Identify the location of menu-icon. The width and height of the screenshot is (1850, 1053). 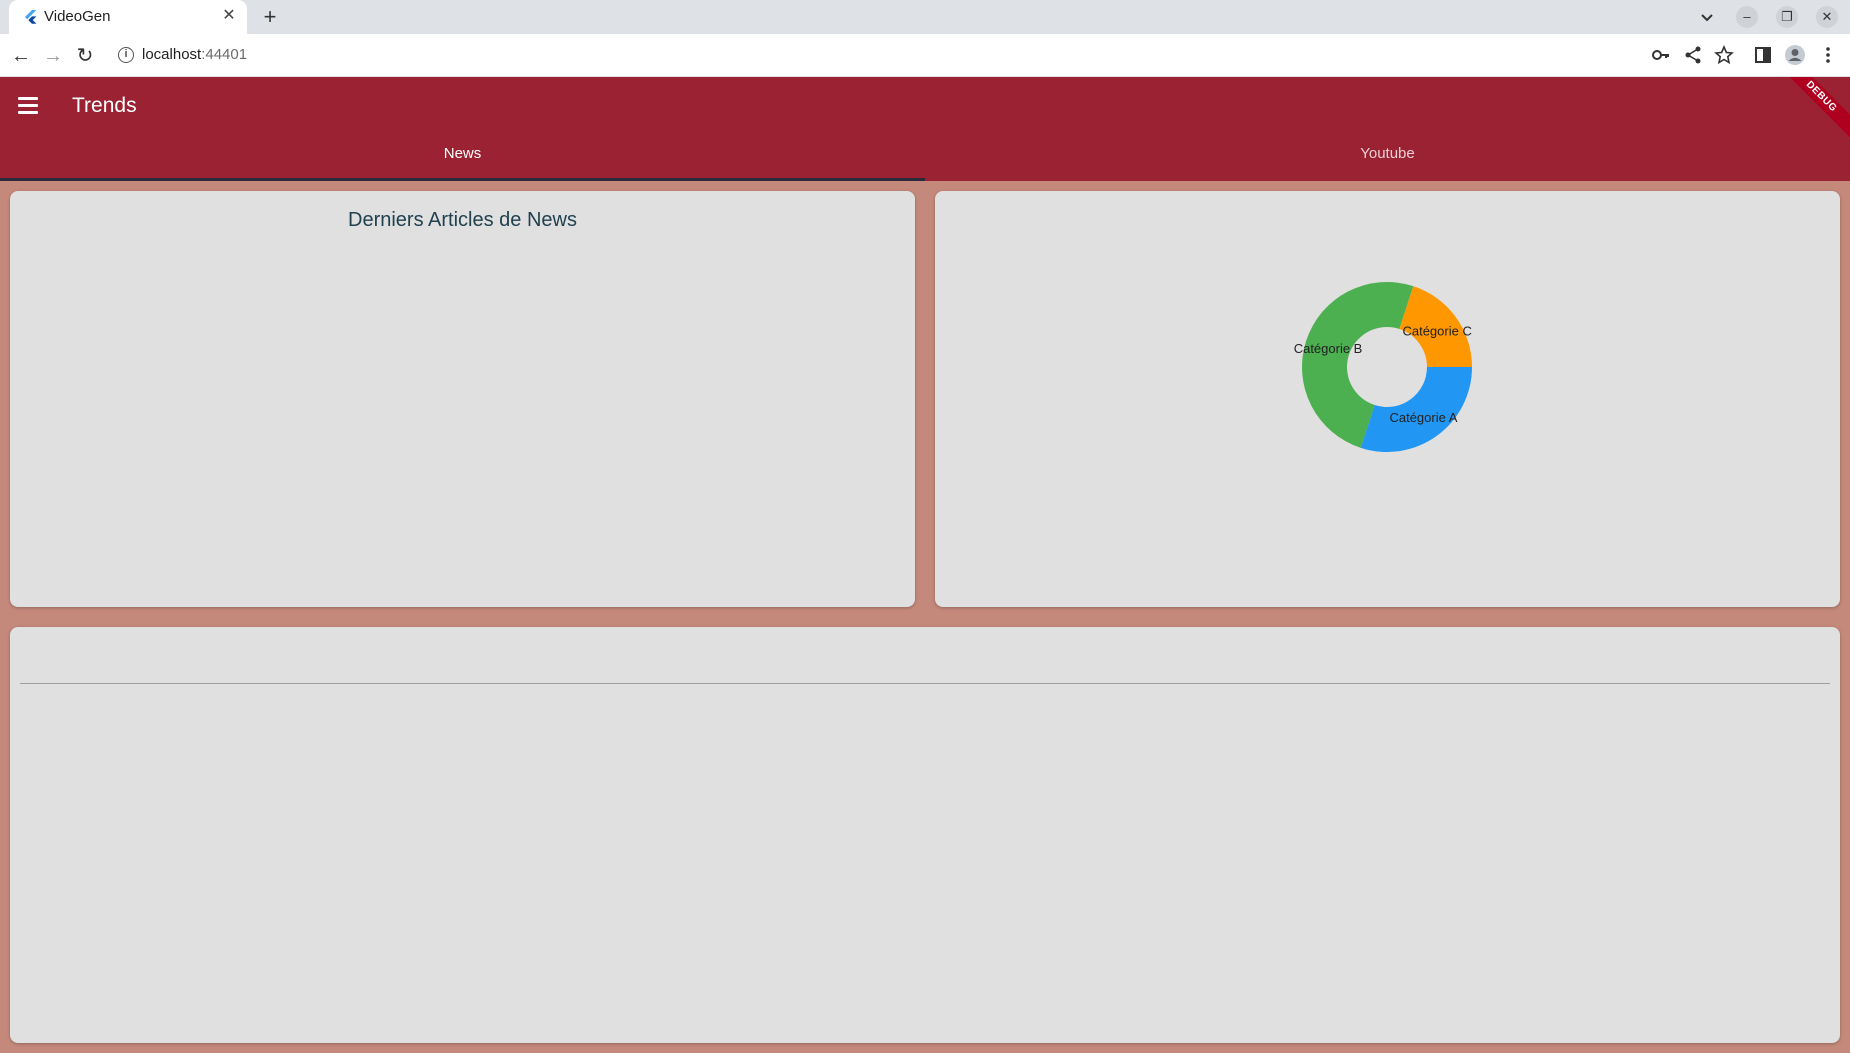
(28, 106).